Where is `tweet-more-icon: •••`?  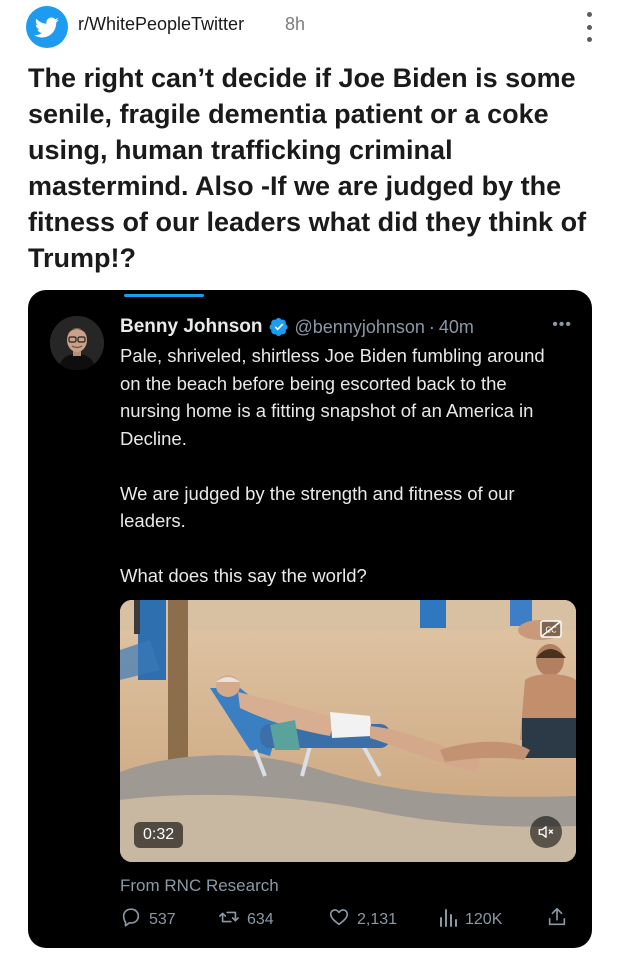
tweet-more-icon: ••• is located at coordinates (562, 325).